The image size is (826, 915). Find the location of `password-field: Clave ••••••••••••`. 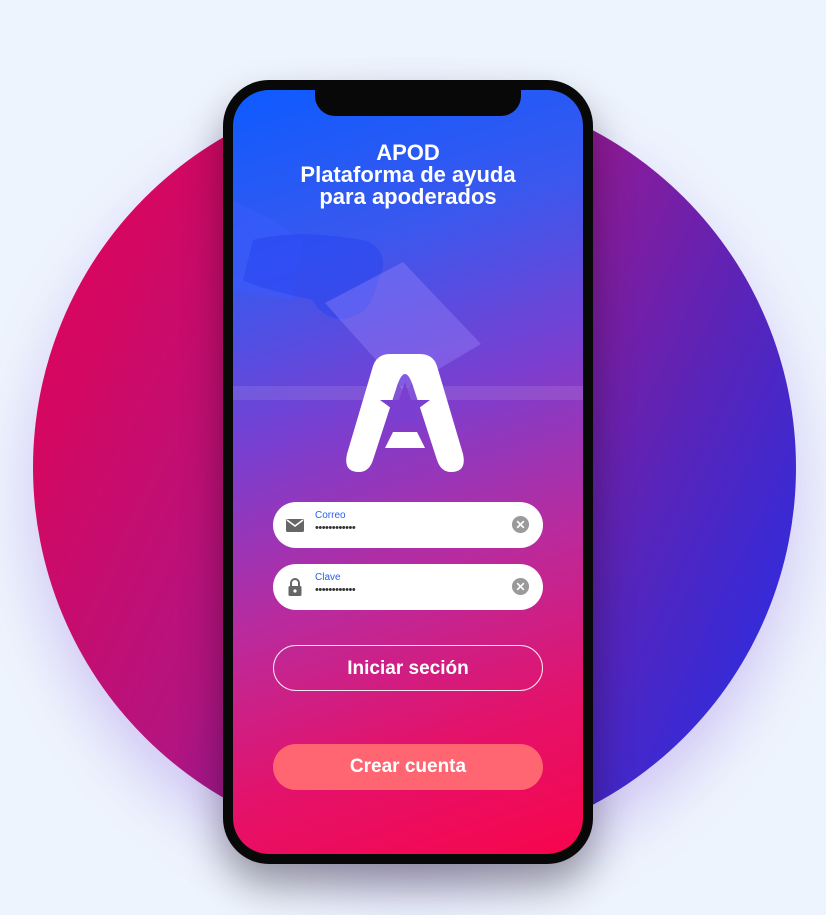

password-field: Clave •••••••••••• is located at coordinates (408, 587).